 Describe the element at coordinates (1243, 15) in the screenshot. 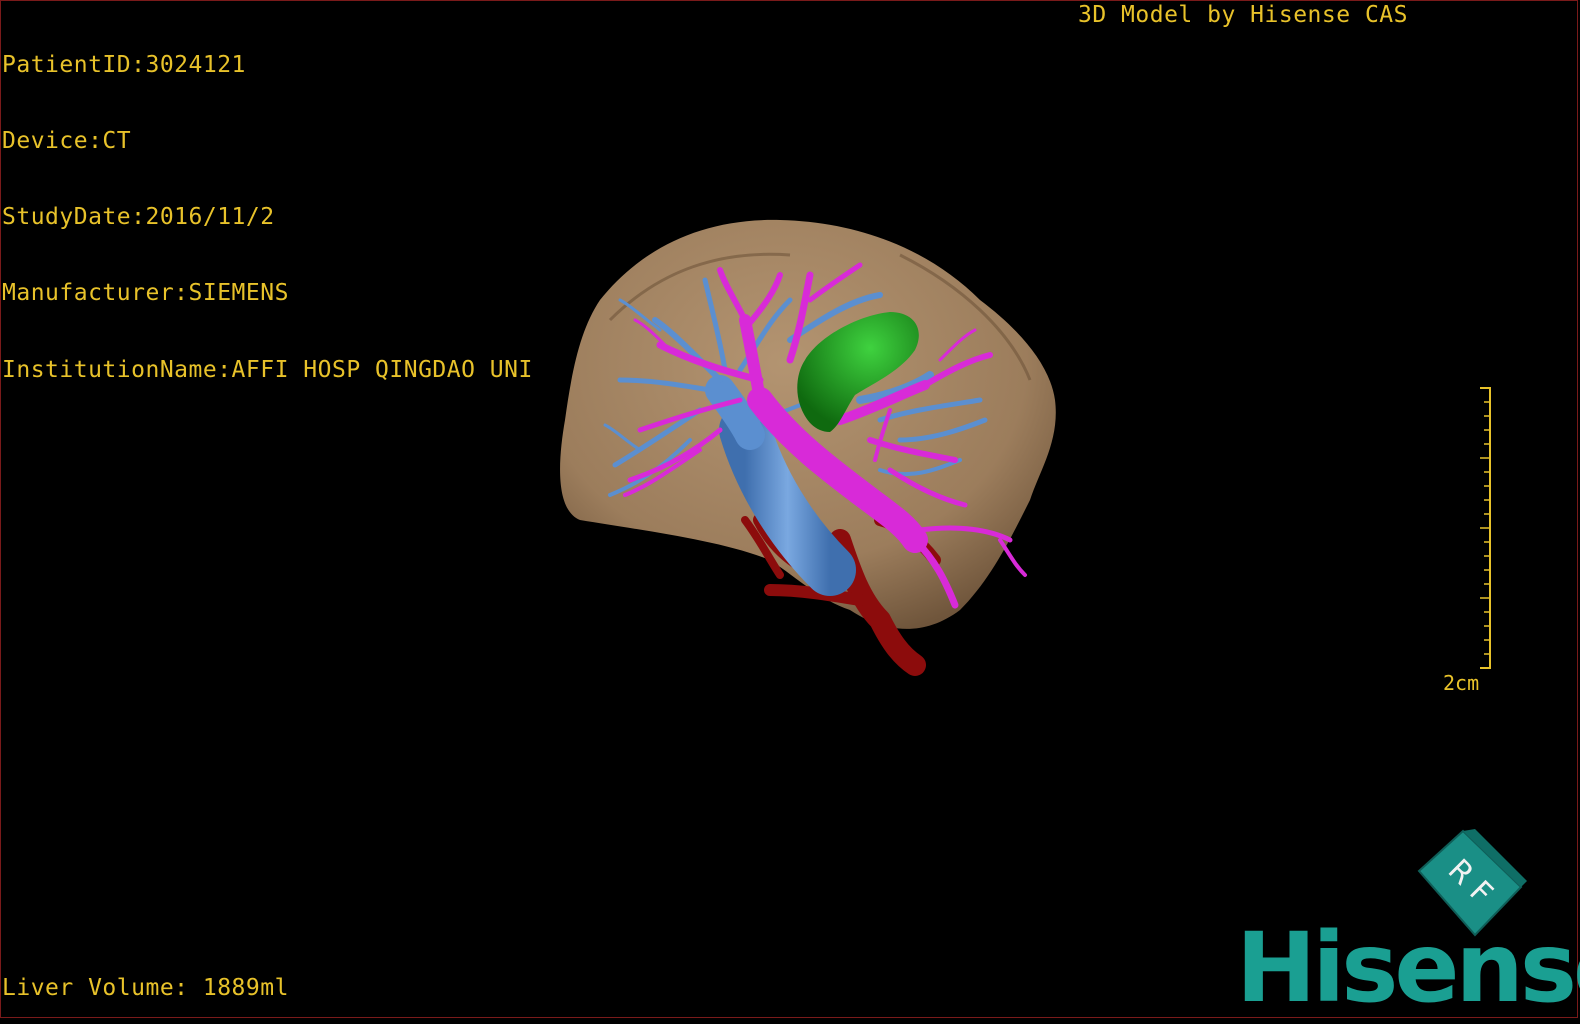

I see `model-credit-label: 3D Model by Hisense CAS` at that location.